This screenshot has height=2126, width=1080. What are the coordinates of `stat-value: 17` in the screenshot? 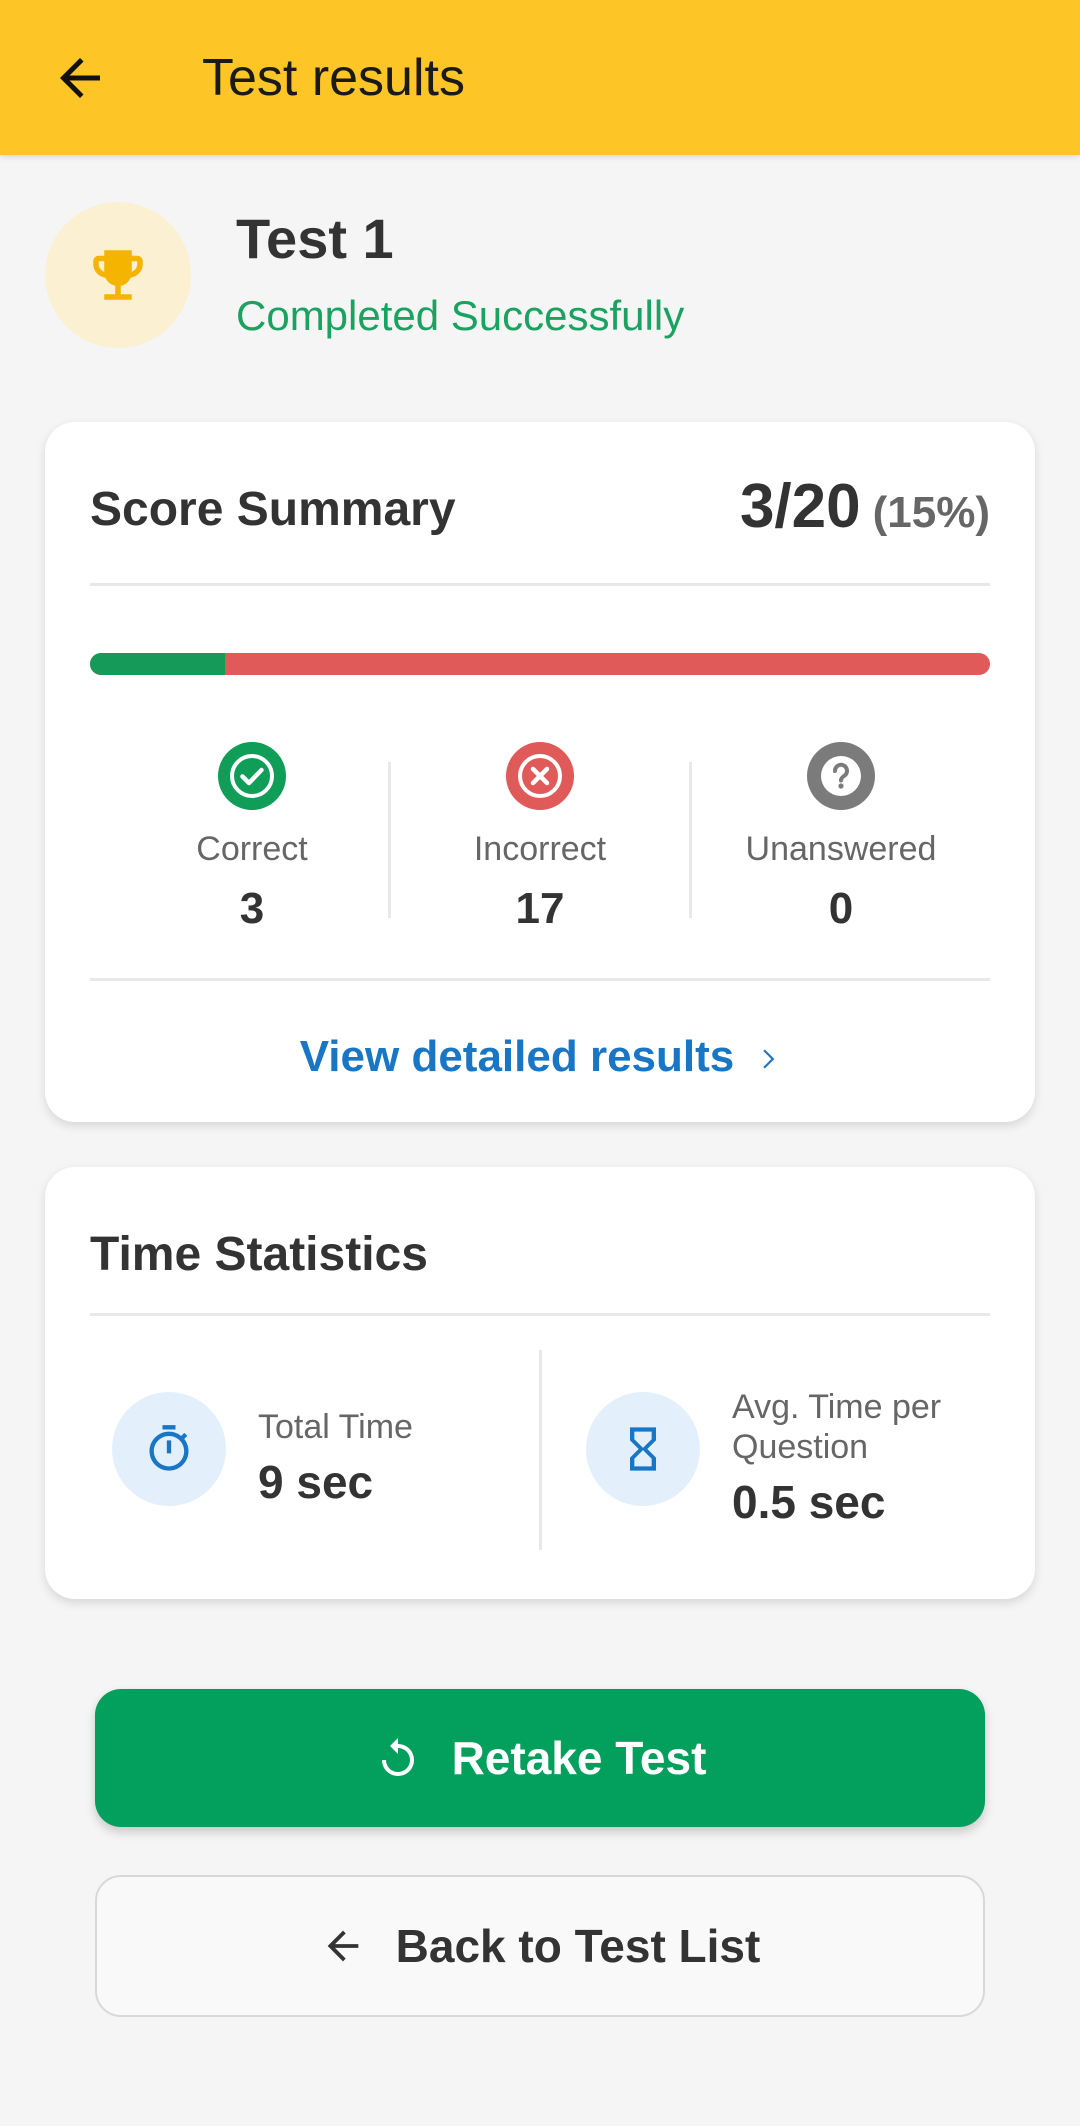 It's located at (540, 908).